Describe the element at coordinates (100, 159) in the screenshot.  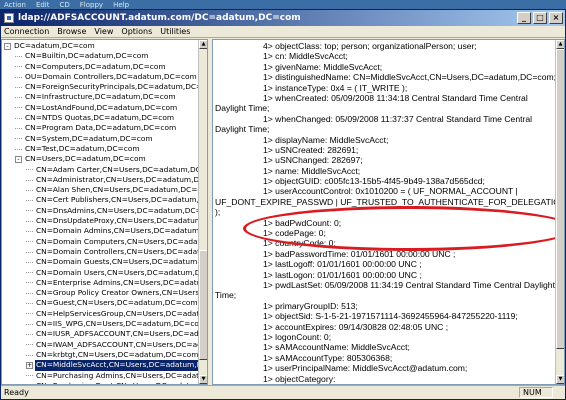
I see `tree-item: - CN=Users,DC=adatum,DC=com` at that location.